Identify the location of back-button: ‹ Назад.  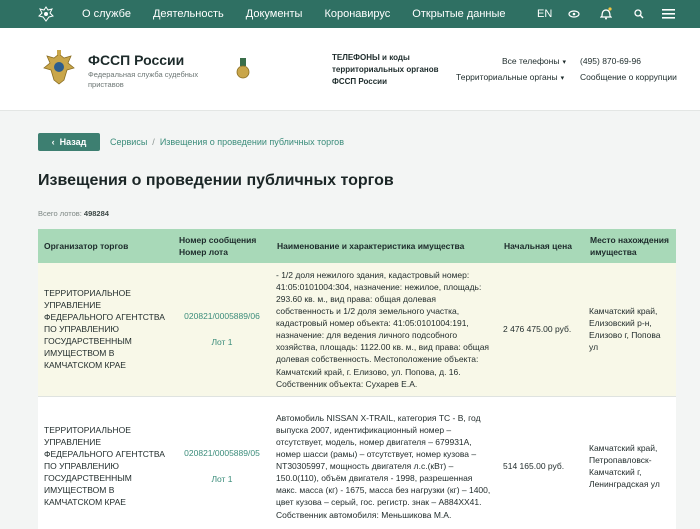
(69, 142).